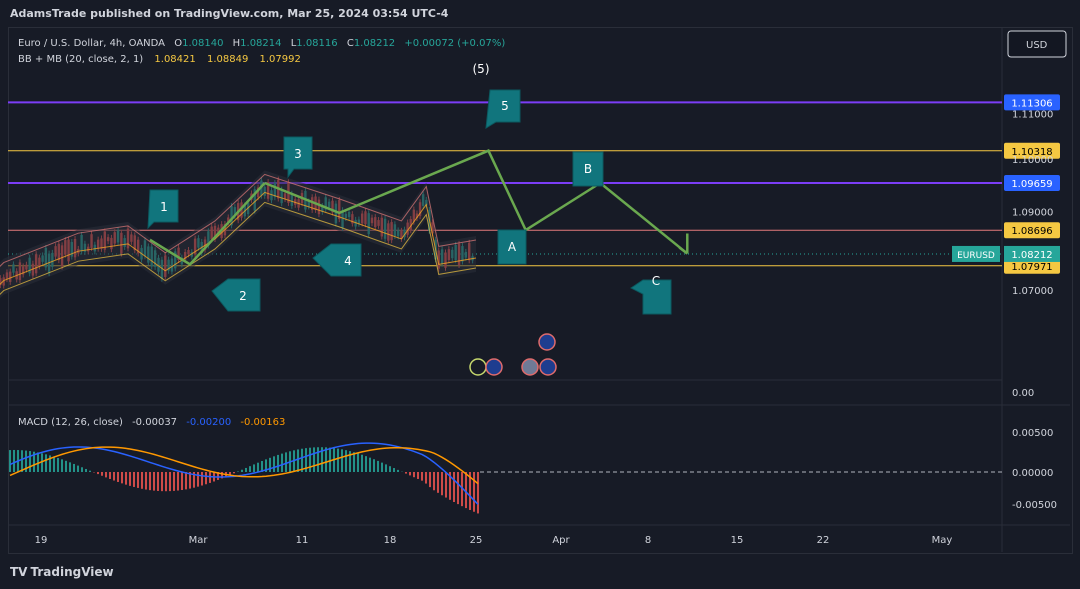 The width and height of the screenshot is (1080, 589). Describe the element at coordinates (41, 540) in the screenshot. I see `time-tick-label: 19` at that location.